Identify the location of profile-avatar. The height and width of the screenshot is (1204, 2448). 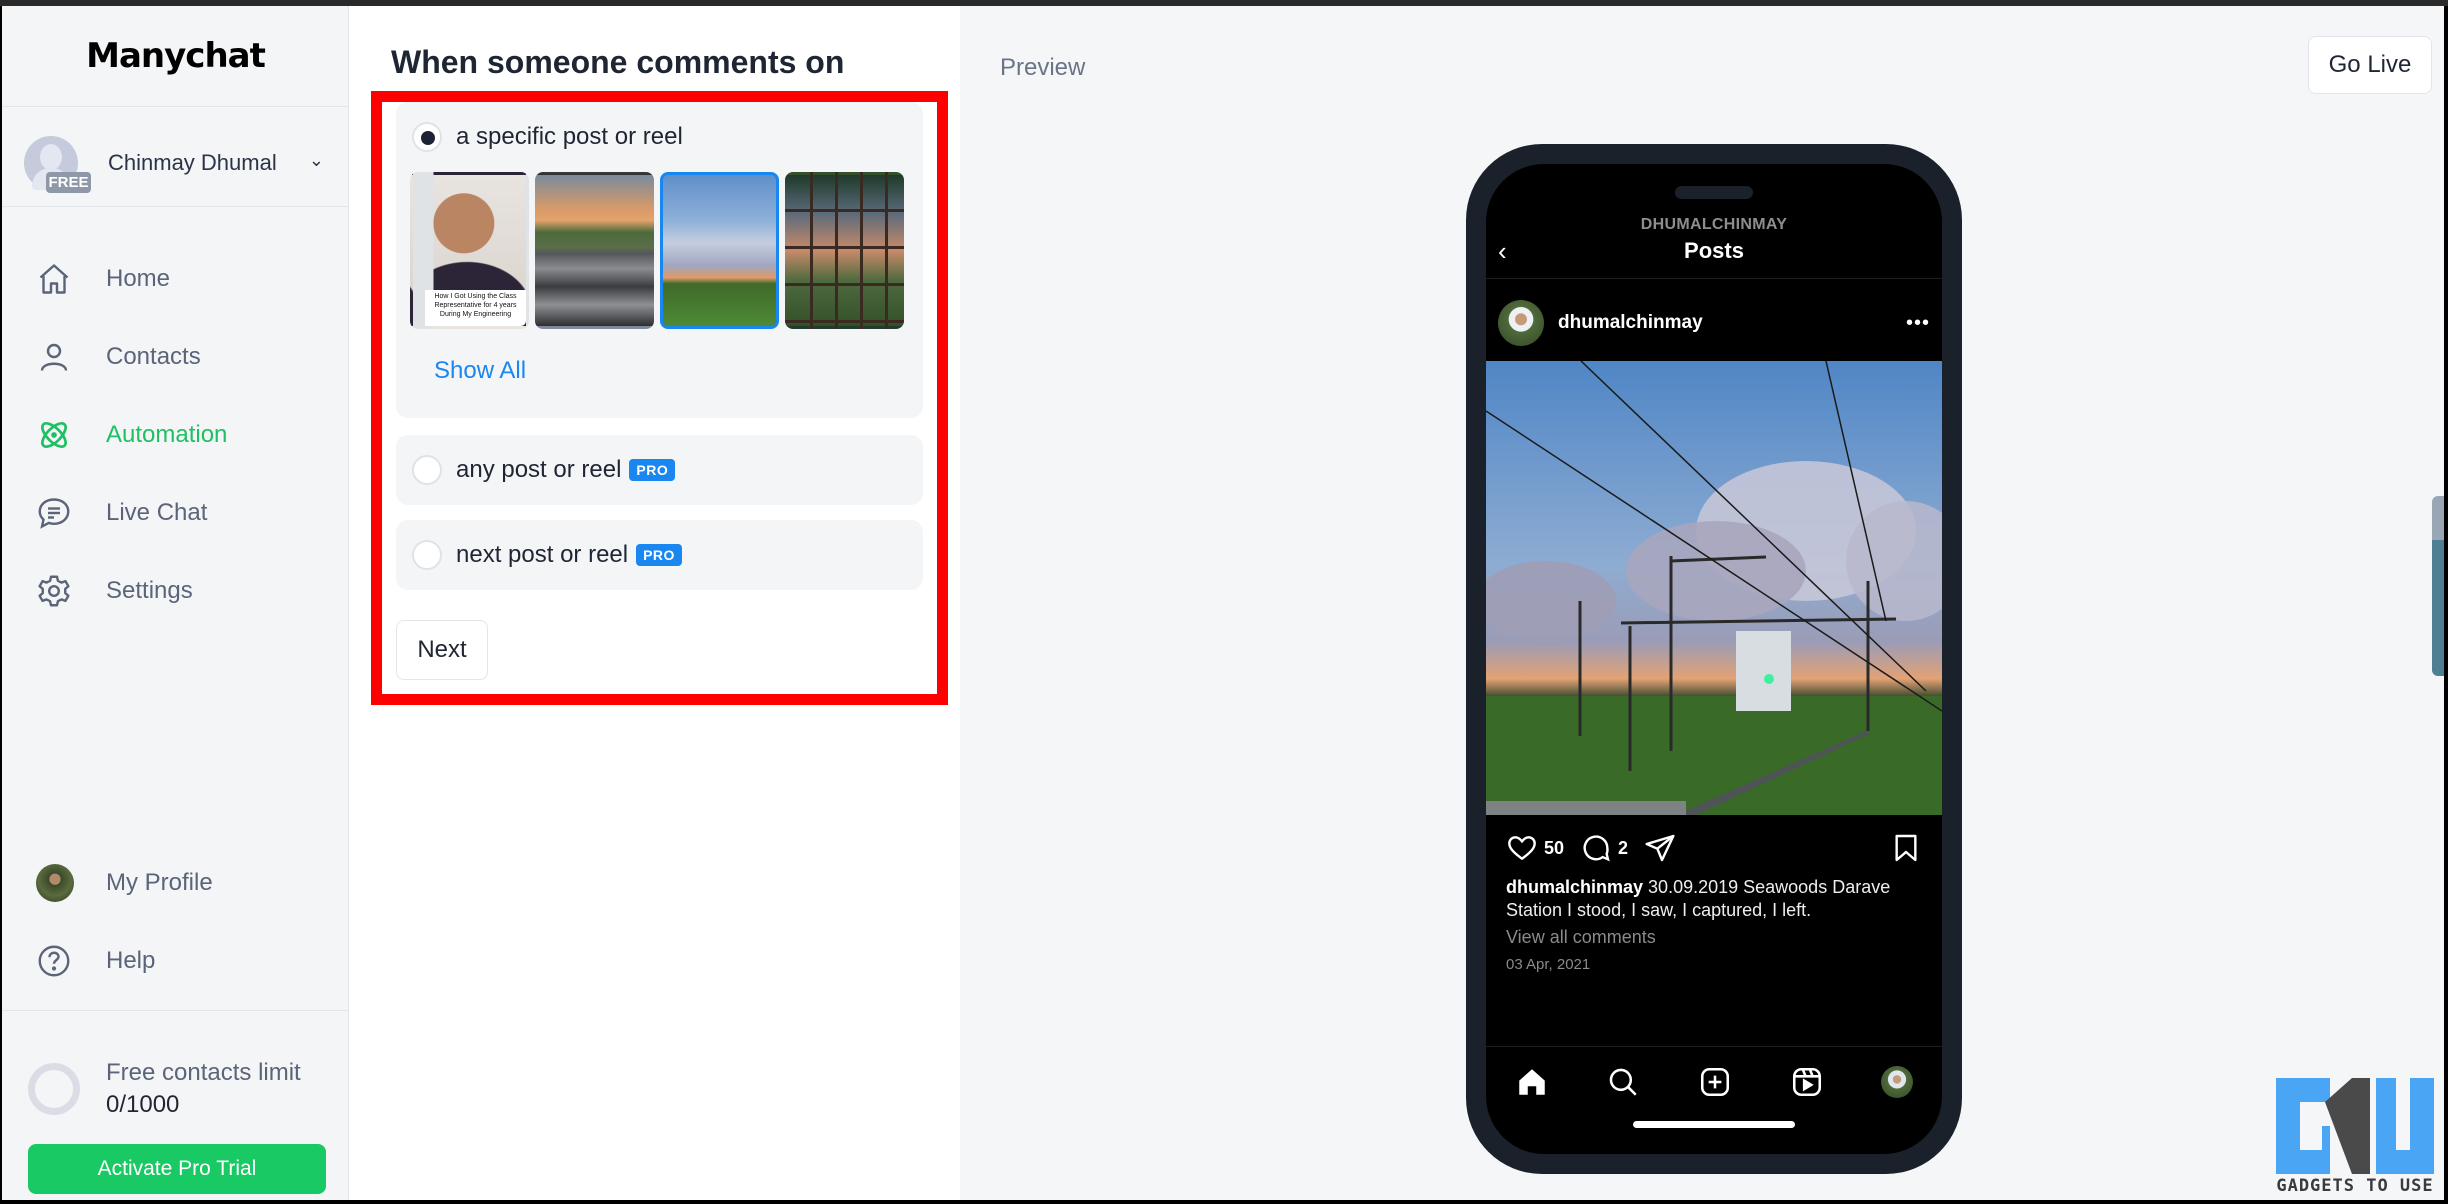
(55, 883).